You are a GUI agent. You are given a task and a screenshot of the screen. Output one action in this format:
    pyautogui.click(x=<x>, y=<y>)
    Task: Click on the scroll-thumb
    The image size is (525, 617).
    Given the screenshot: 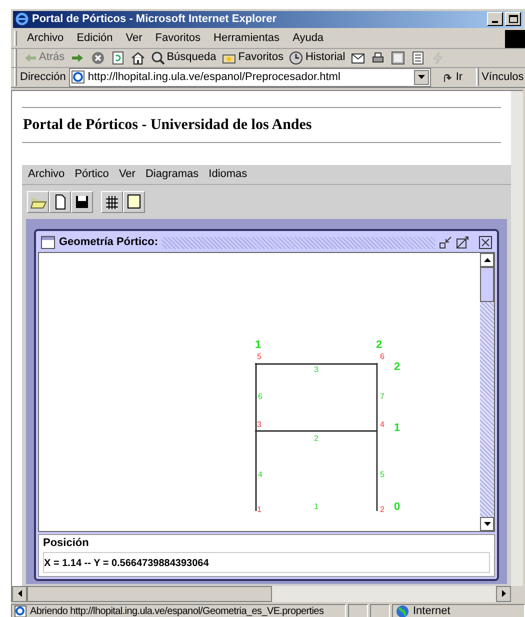 What is the action you would take?
    pyautogui.click(x=487, y=284)
    